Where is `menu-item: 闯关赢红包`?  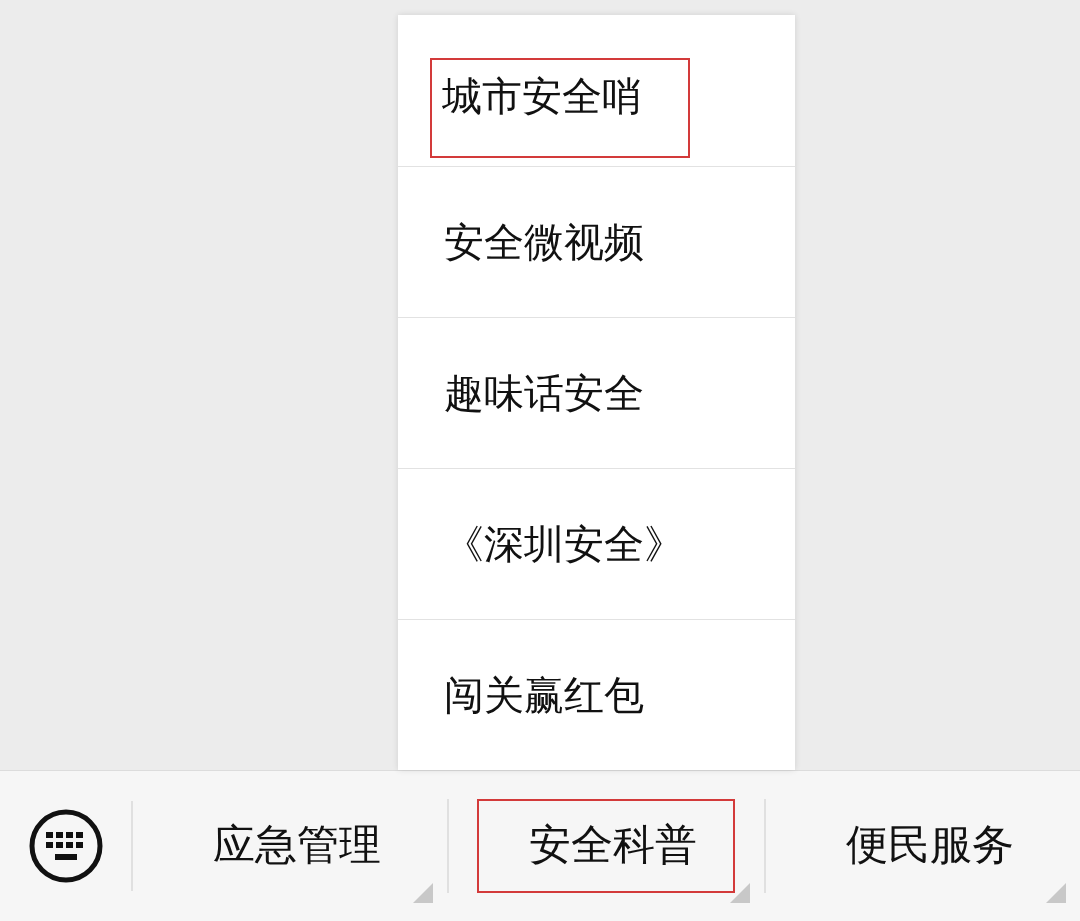
menu-item: 闯关赢红包 is located at coordinates (544, 695).